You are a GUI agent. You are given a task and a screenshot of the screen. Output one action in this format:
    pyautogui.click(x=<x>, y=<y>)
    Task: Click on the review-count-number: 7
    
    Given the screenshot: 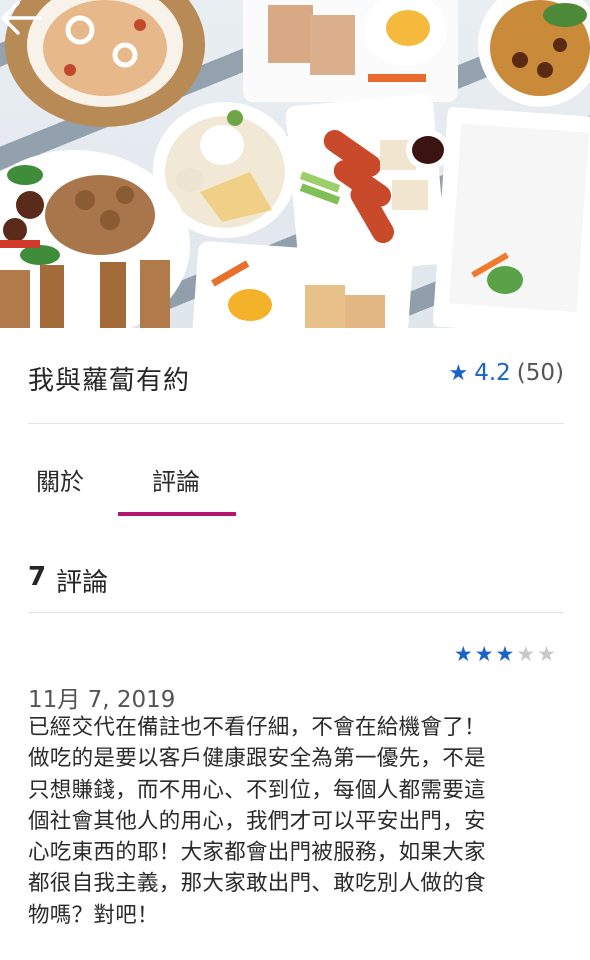 What is the action you would take?
    pyautogui.click(x=37, y=577)
    